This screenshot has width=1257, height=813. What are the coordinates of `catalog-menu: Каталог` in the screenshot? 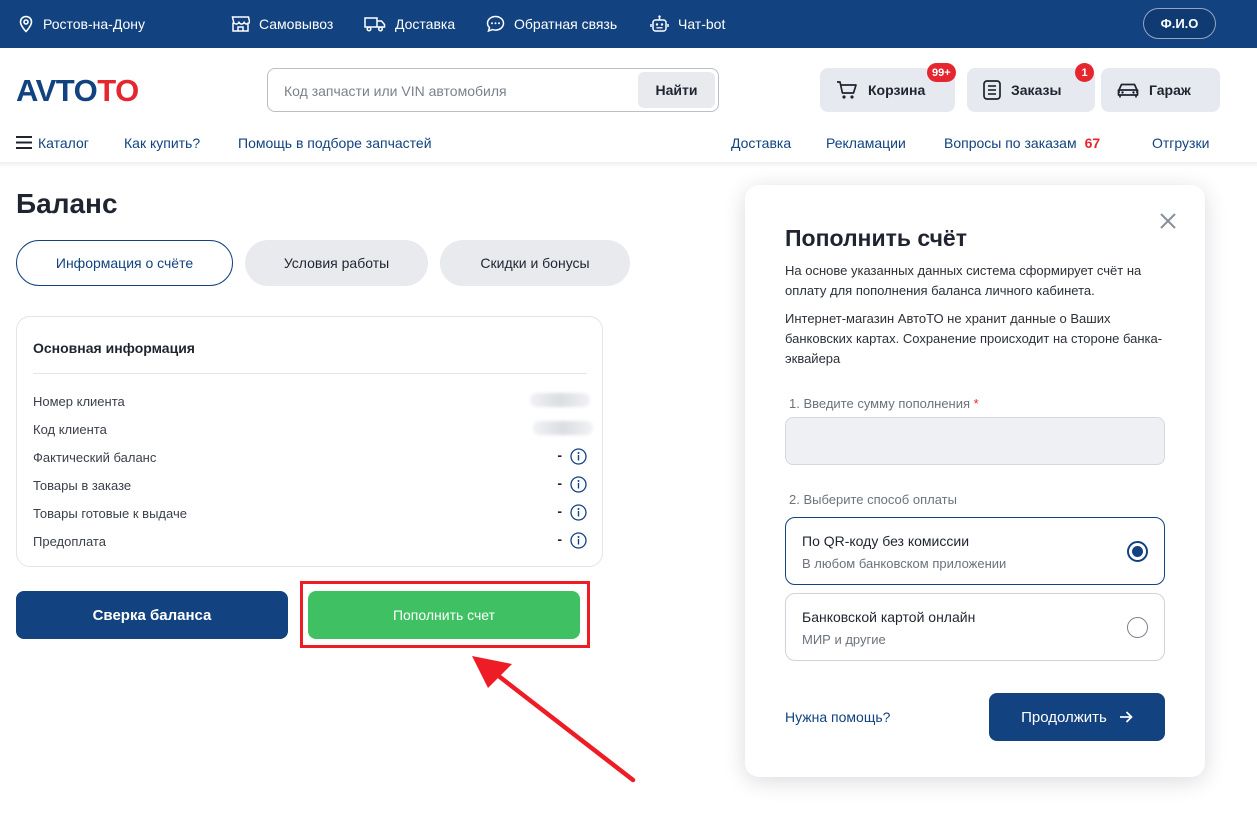 It's located at (52, 143).